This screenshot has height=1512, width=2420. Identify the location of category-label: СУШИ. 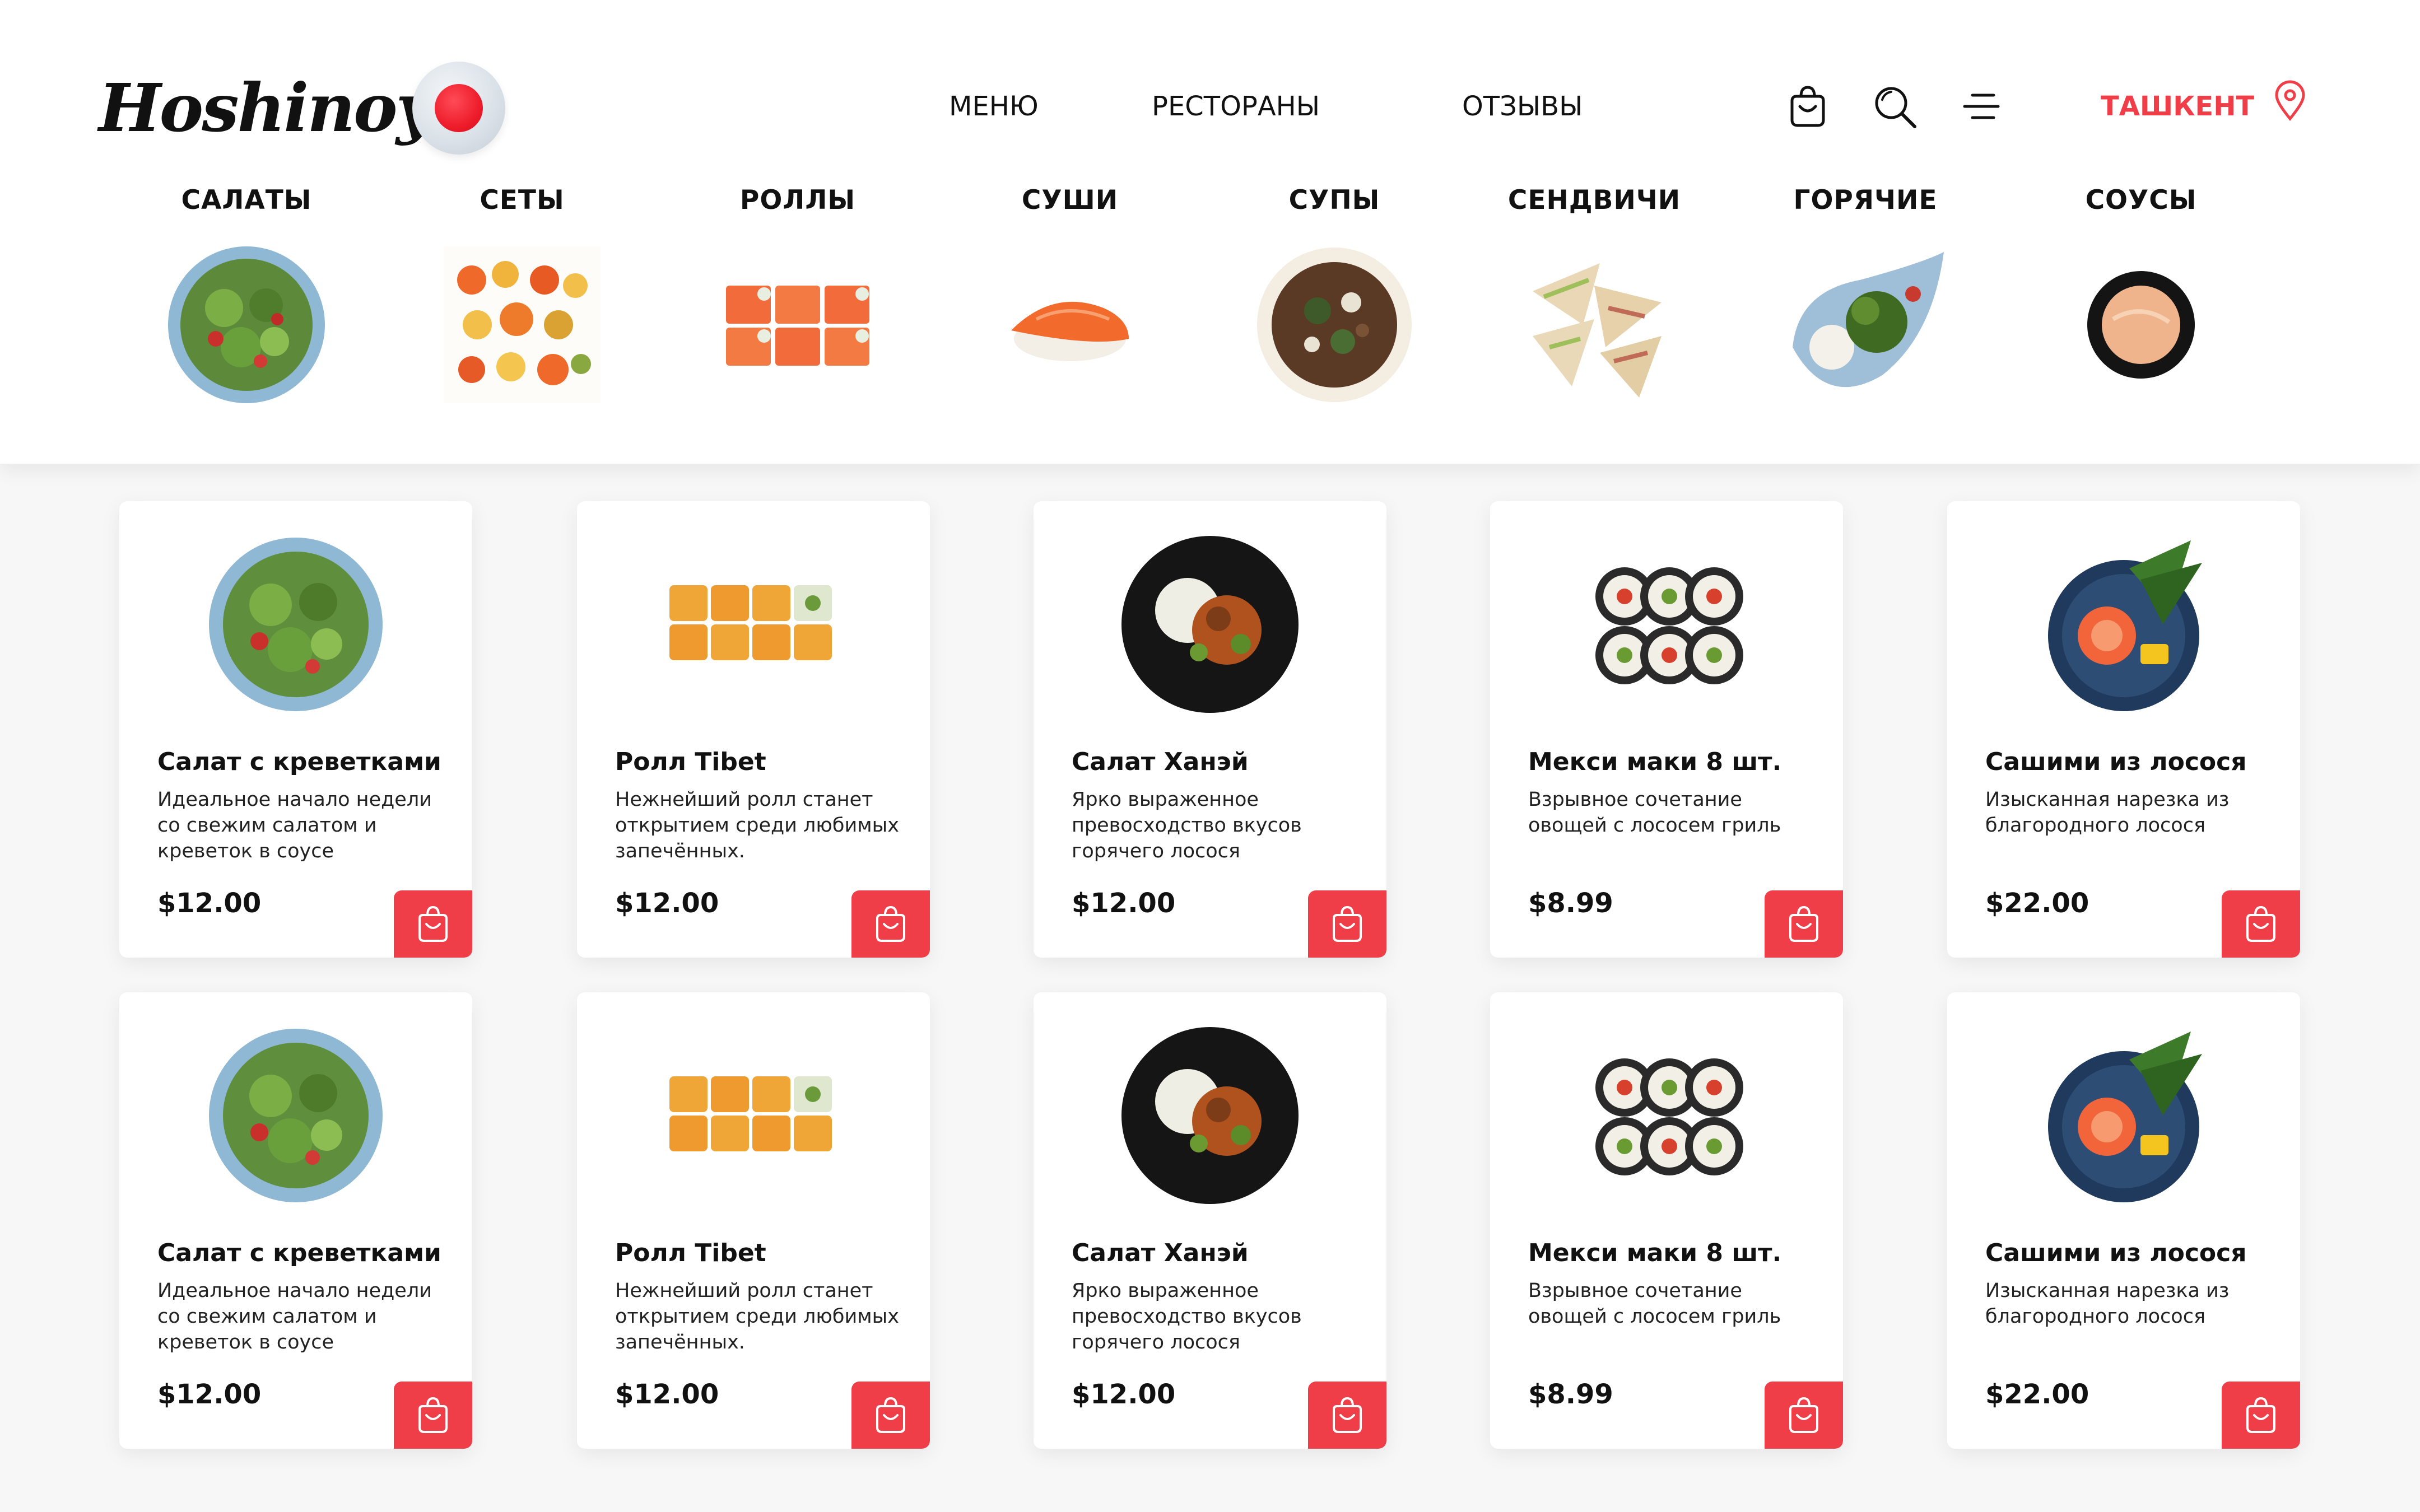
(1070, 201).